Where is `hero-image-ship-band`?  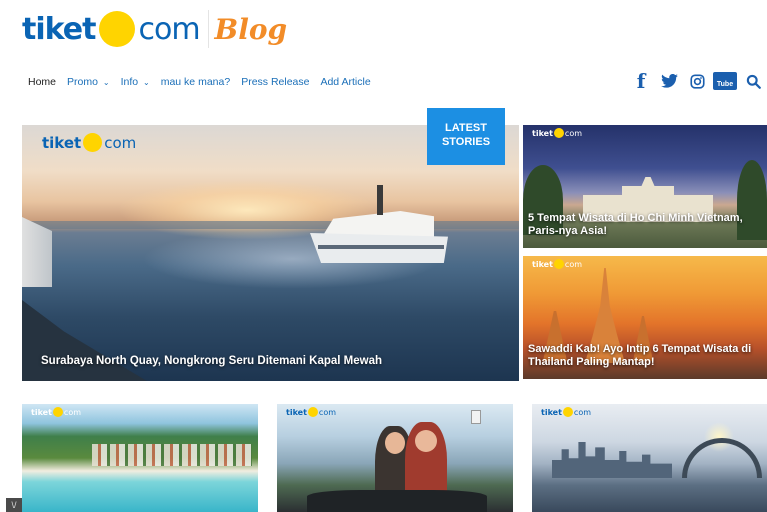
hero-image-ship-band is located at coordinates (381, 247).